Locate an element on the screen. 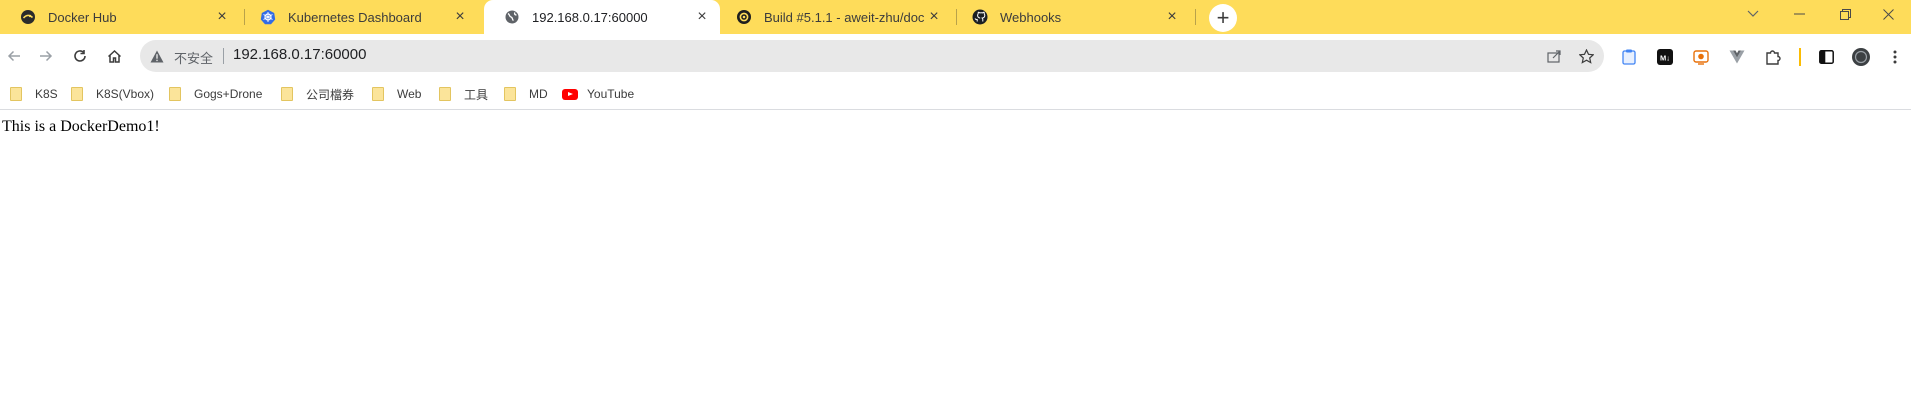 The image size is (1911, 420). youtube-icon is located at coordinates (570, 94).